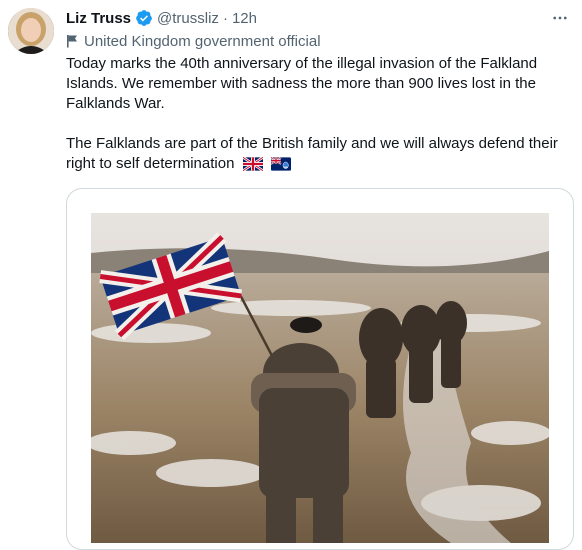  What do you see at coordinates (560, 18) in the screenshot?
I see `more-options-icon` at bounding box center [560, 18].